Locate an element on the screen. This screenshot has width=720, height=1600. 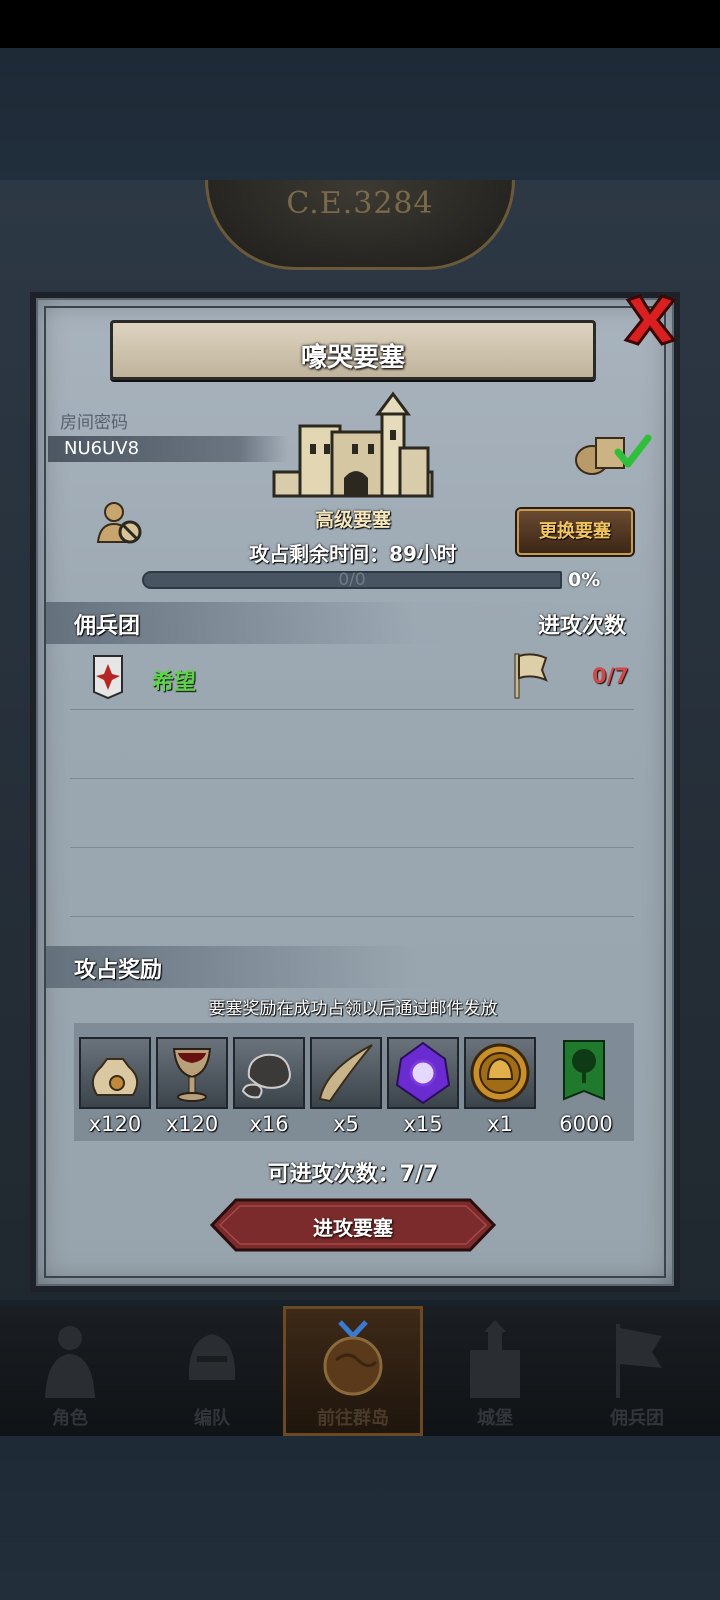
nav-item-castle: 城堡 is located at coordinates (495, 1371).